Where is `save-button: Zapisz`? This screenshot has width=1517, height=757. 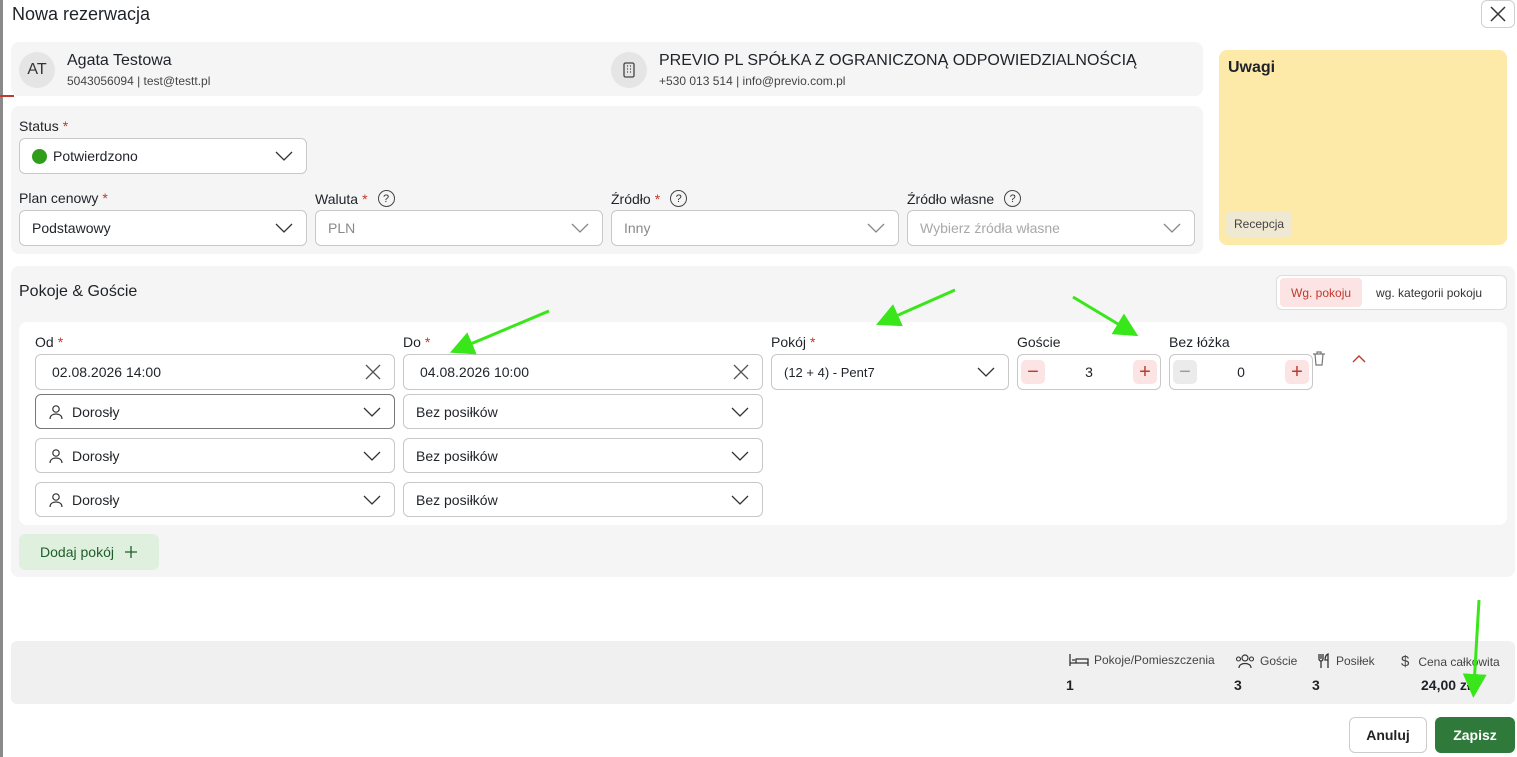 save-button: Zapisz is located at coordinates (1475, 735).